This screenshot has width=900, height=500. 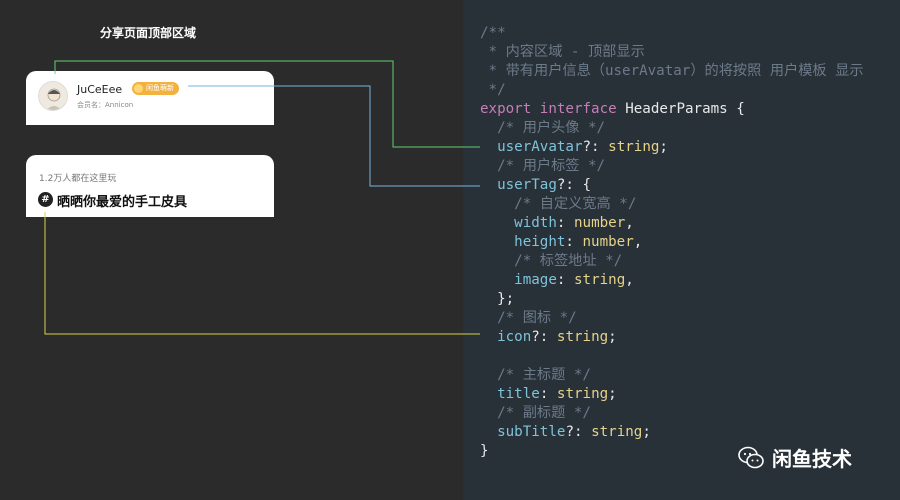 What do you see at coordinates (334, 136) in the screenshot?
I see `connector-tag-line` at bounding box center [334, 136].